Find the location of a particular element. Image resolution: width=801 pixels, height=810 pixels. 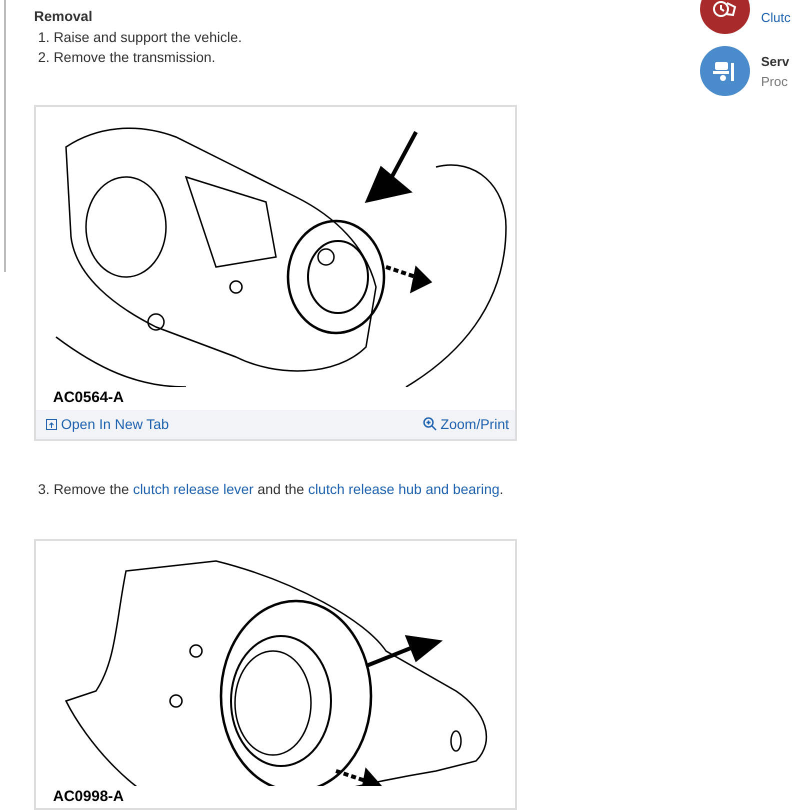

step-text: 2. Remove the transmission. is located at coordinates (126, 57).